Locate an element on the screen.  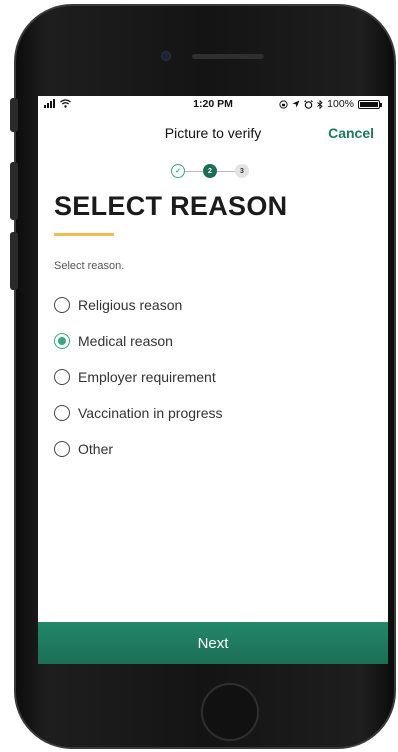
section-heading: SELECT REASON is located at coordinates (171, 206).